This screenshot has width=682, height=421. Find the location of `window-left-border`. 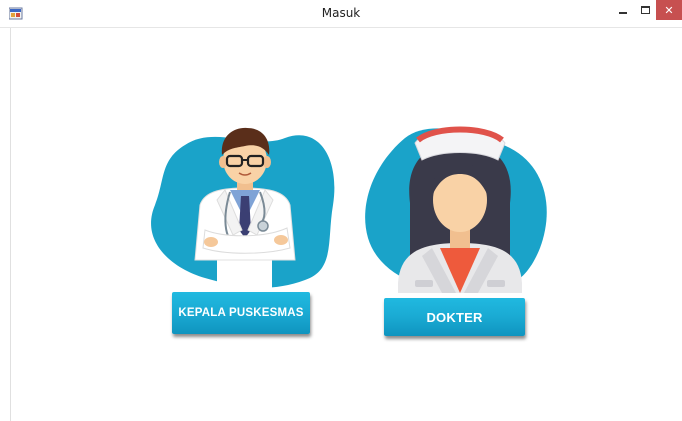

window-left-border is located at coordinates (10, 224).